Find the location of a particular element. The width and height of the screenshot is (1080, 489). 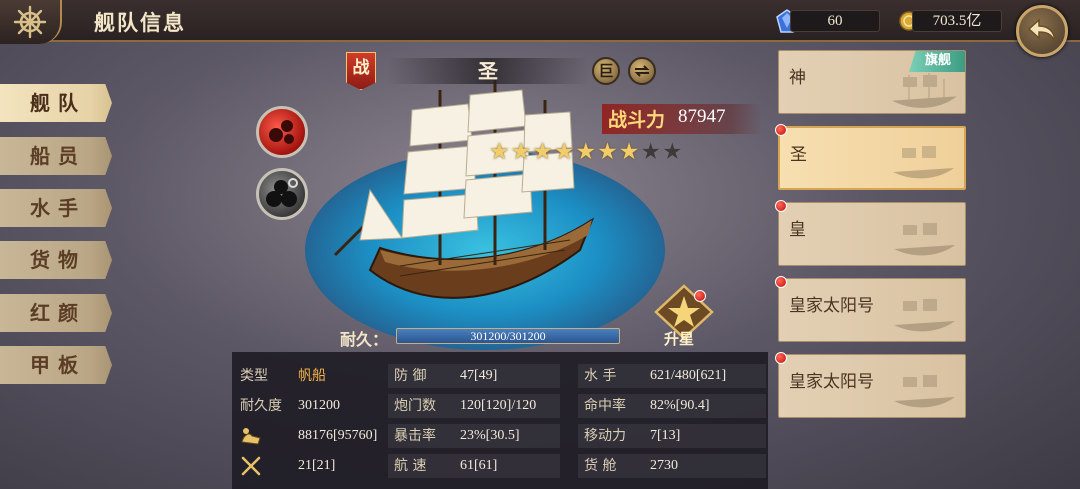

ship-illustration is located at coordinates (480, 200).